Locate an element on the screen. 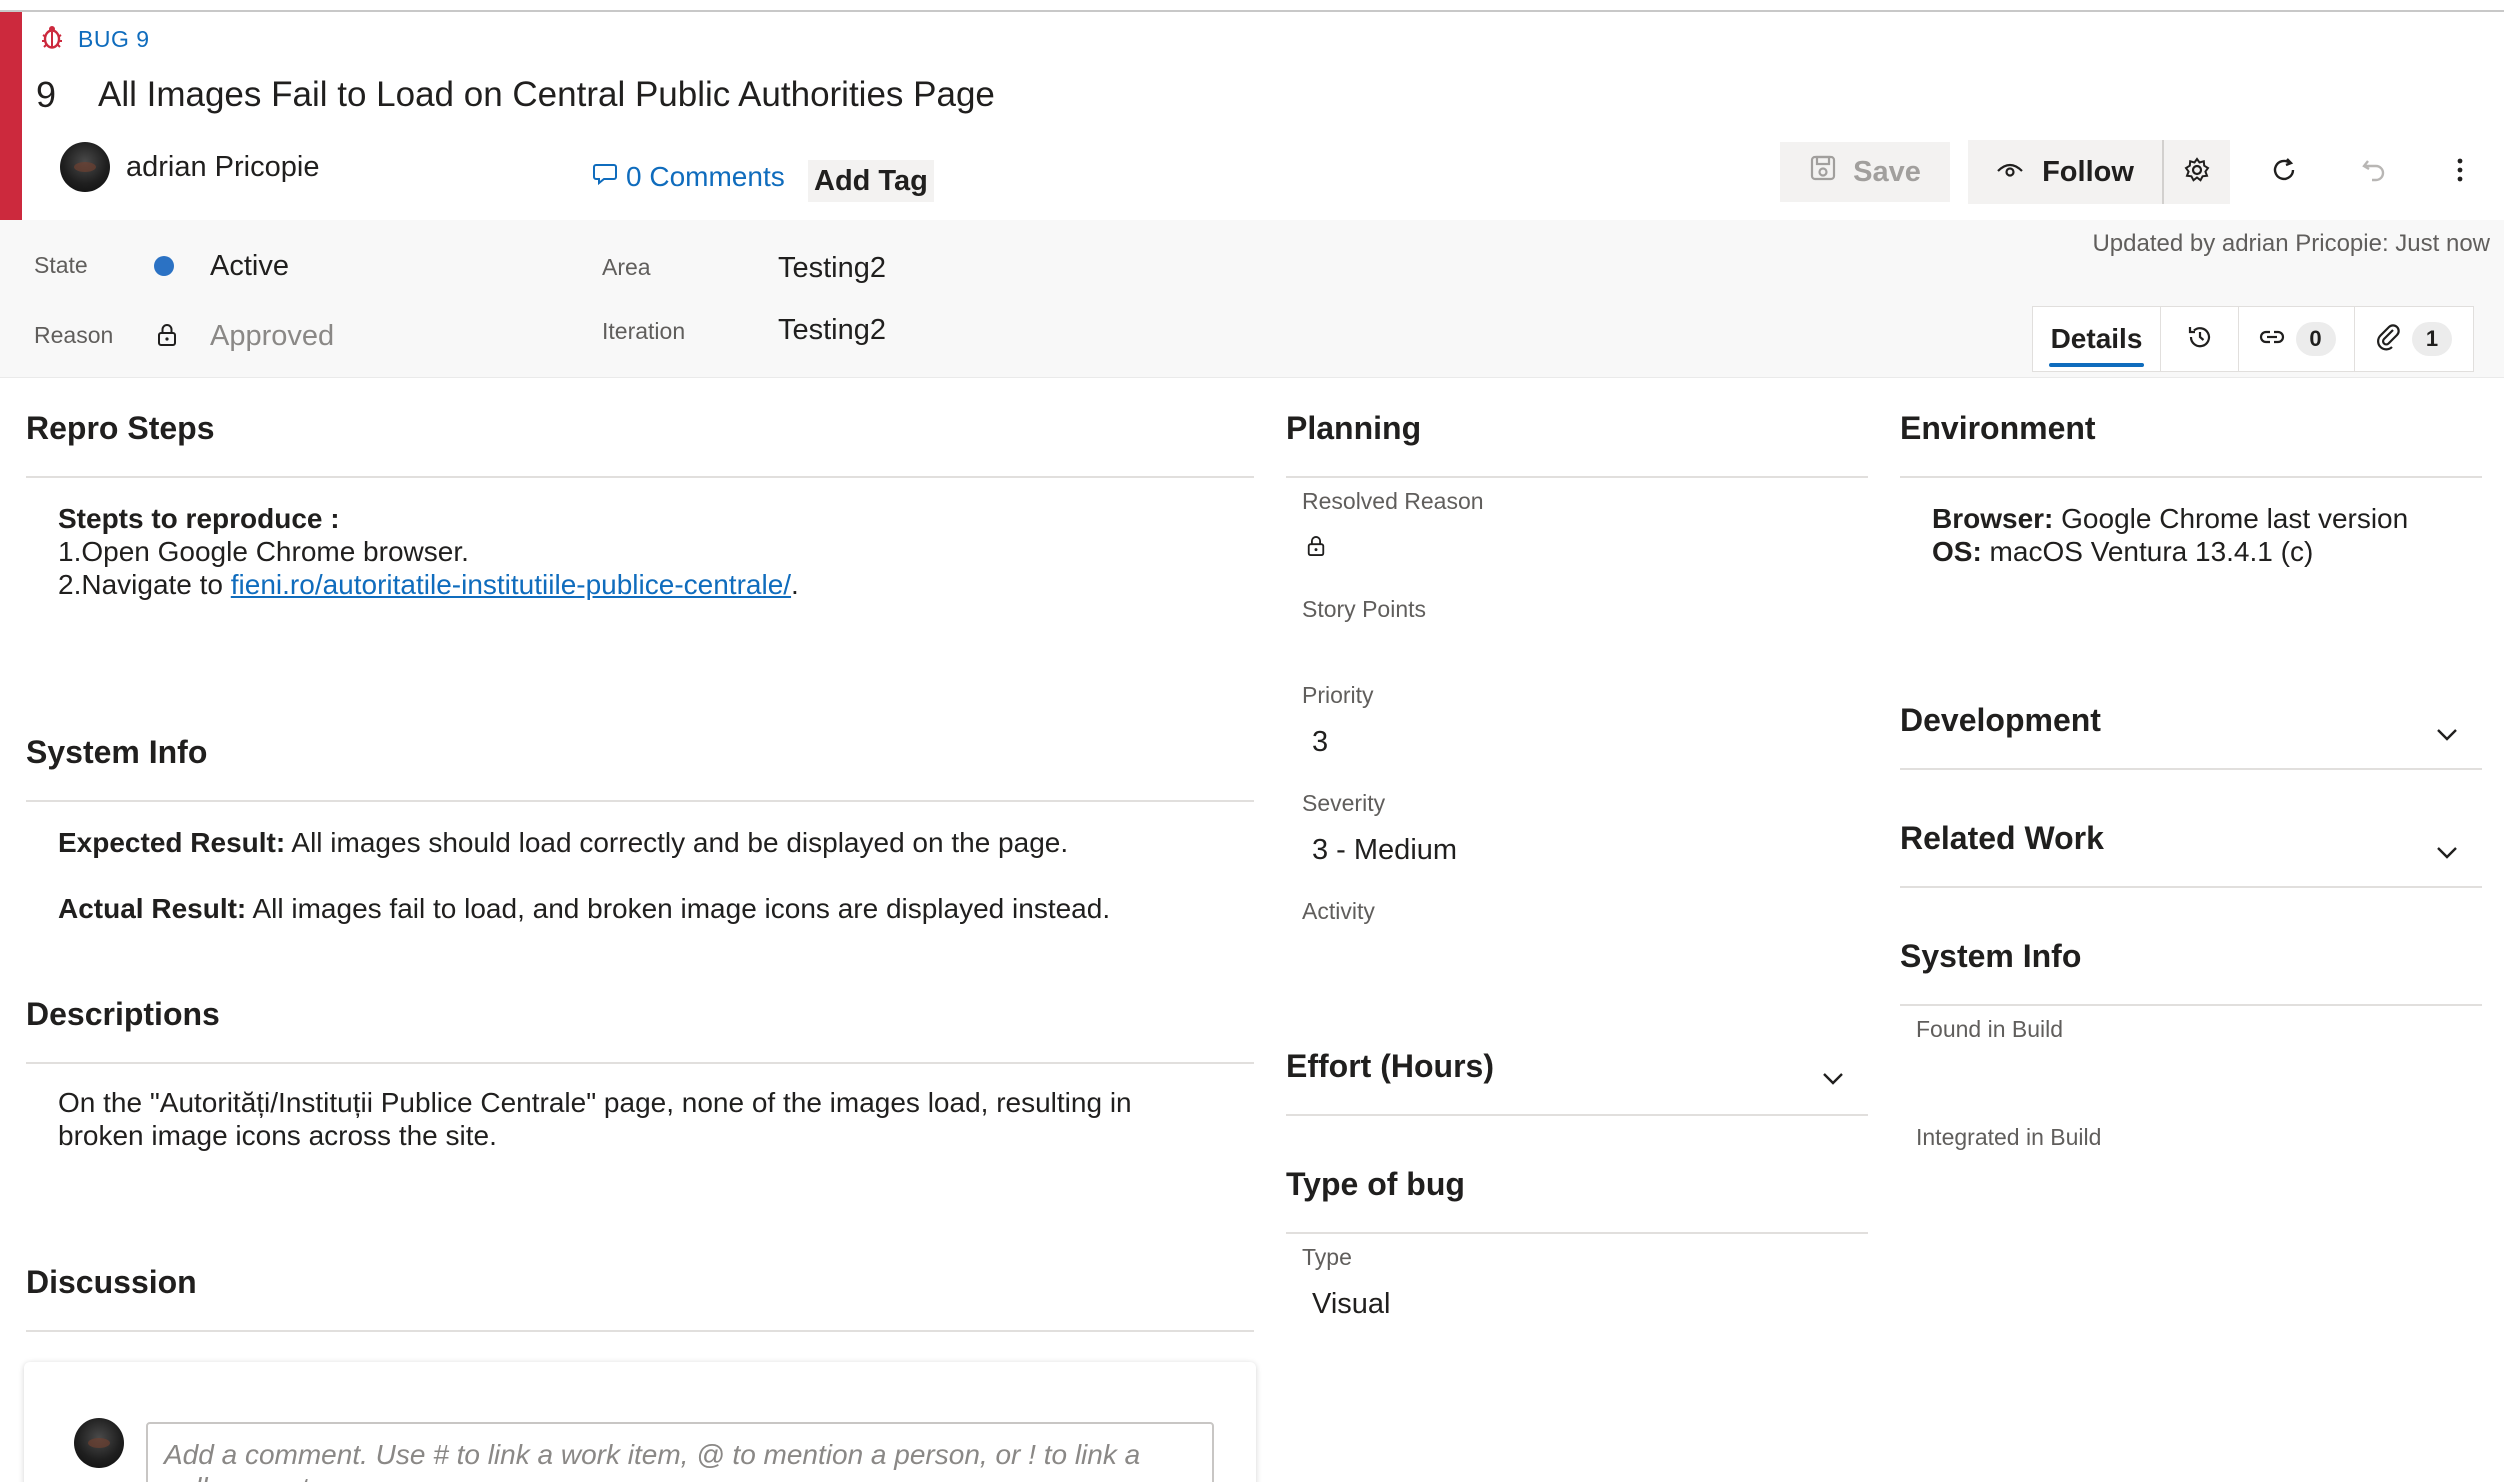 This screenshot has width=2504, height=1482. development-title: Development is located at coordinates (2000, 720).